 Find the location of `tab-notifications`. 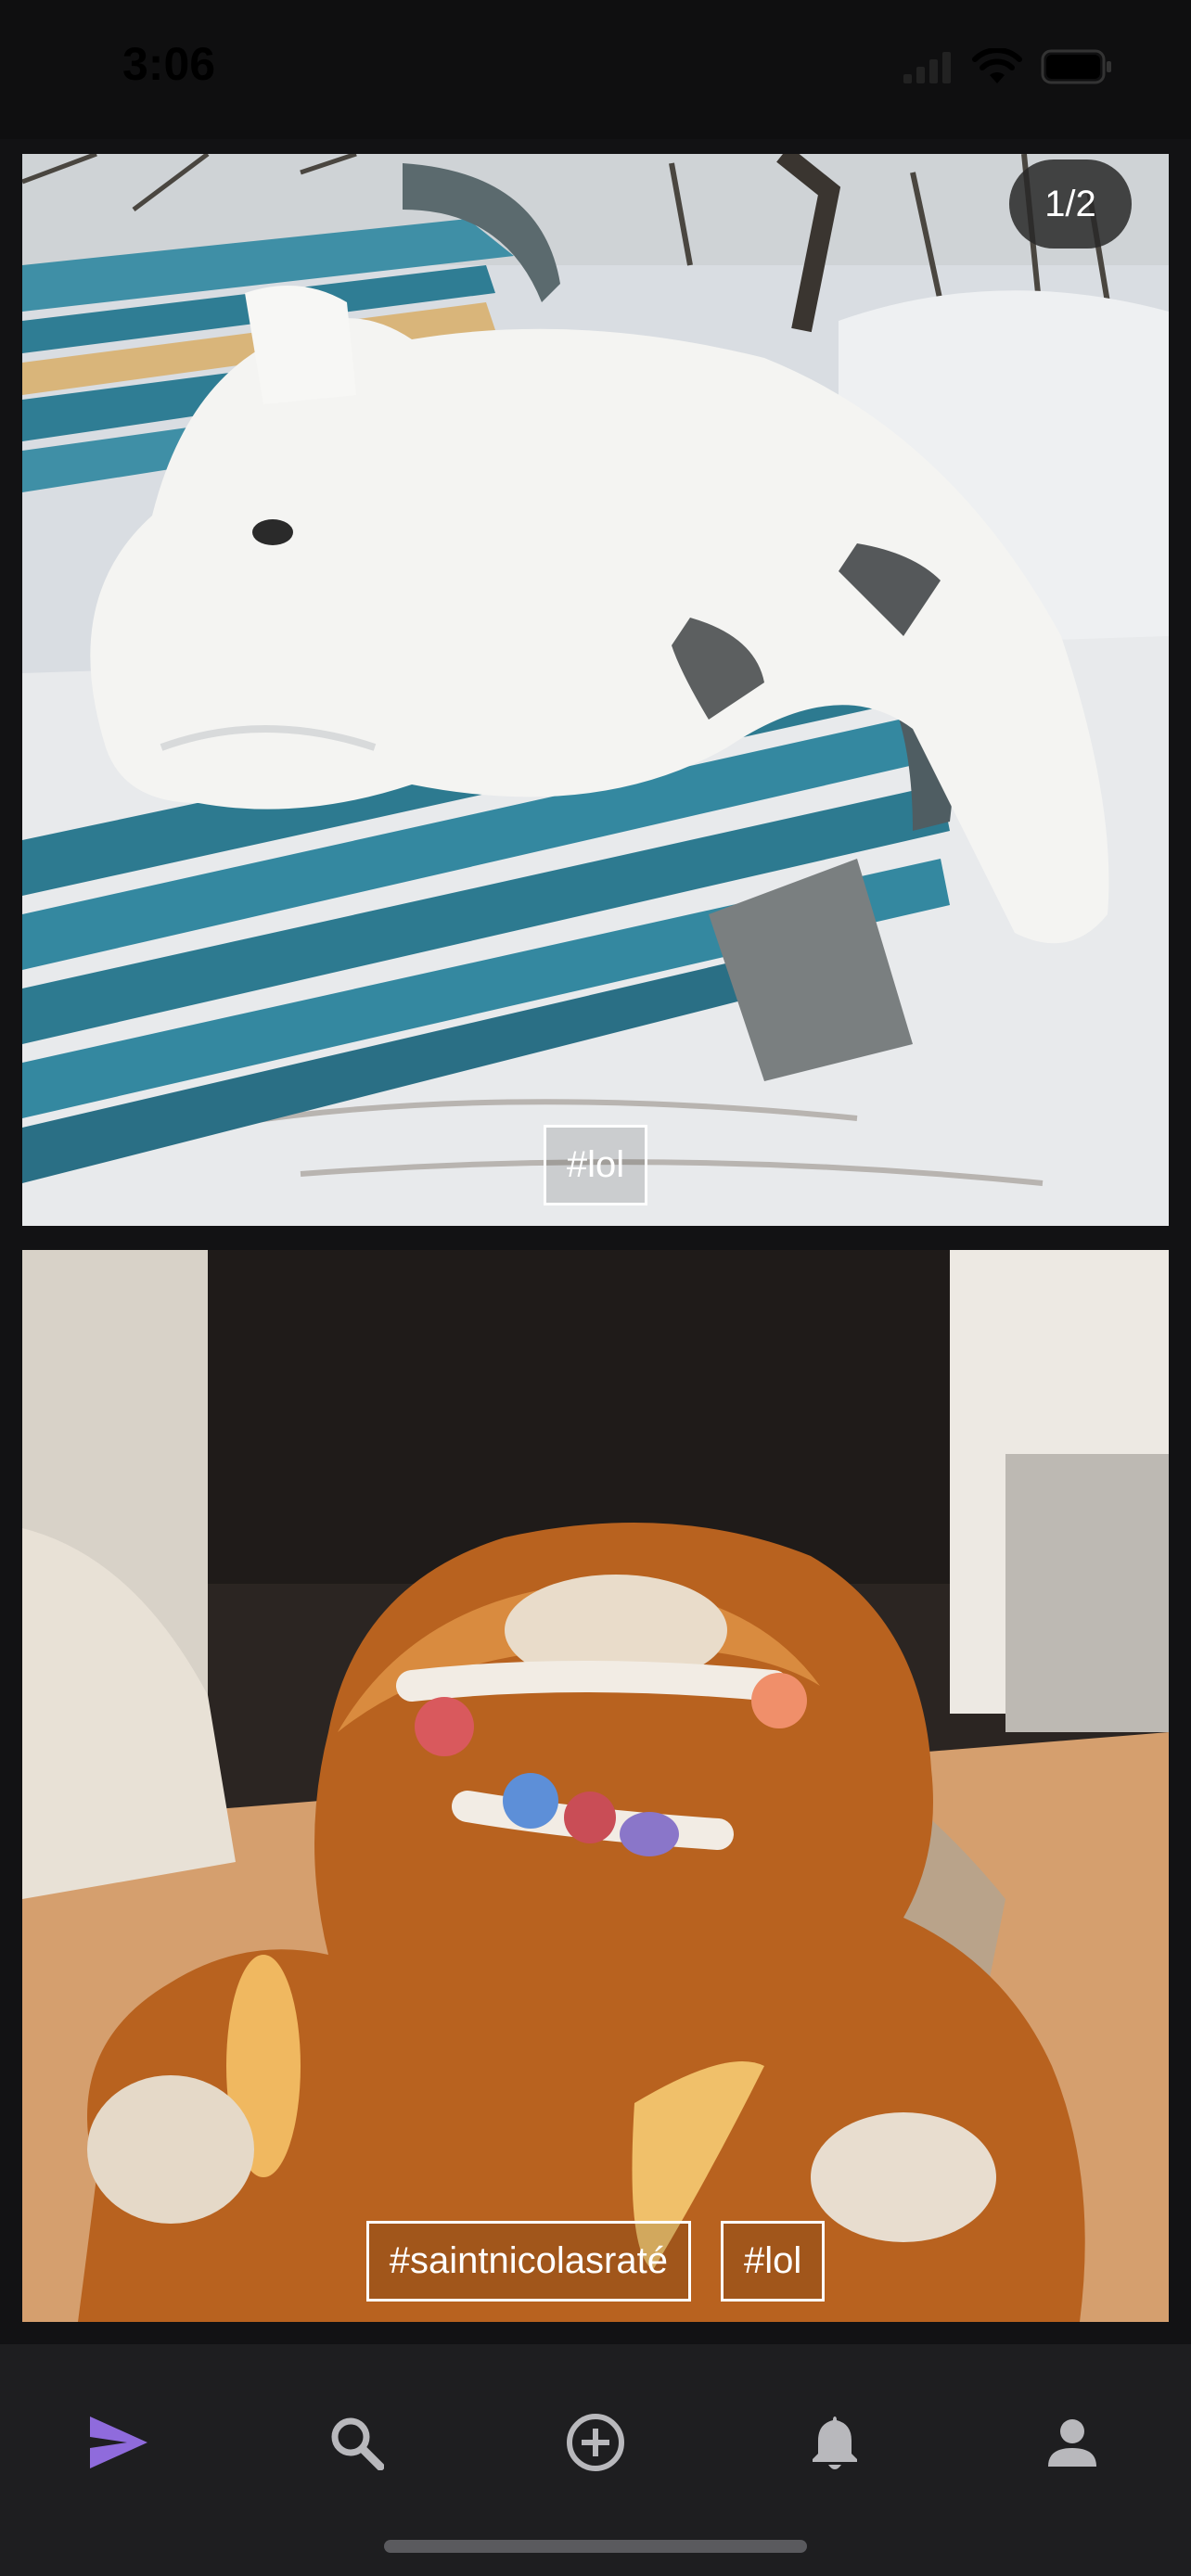

tab-notifications is located at coordinates (834, 2442).